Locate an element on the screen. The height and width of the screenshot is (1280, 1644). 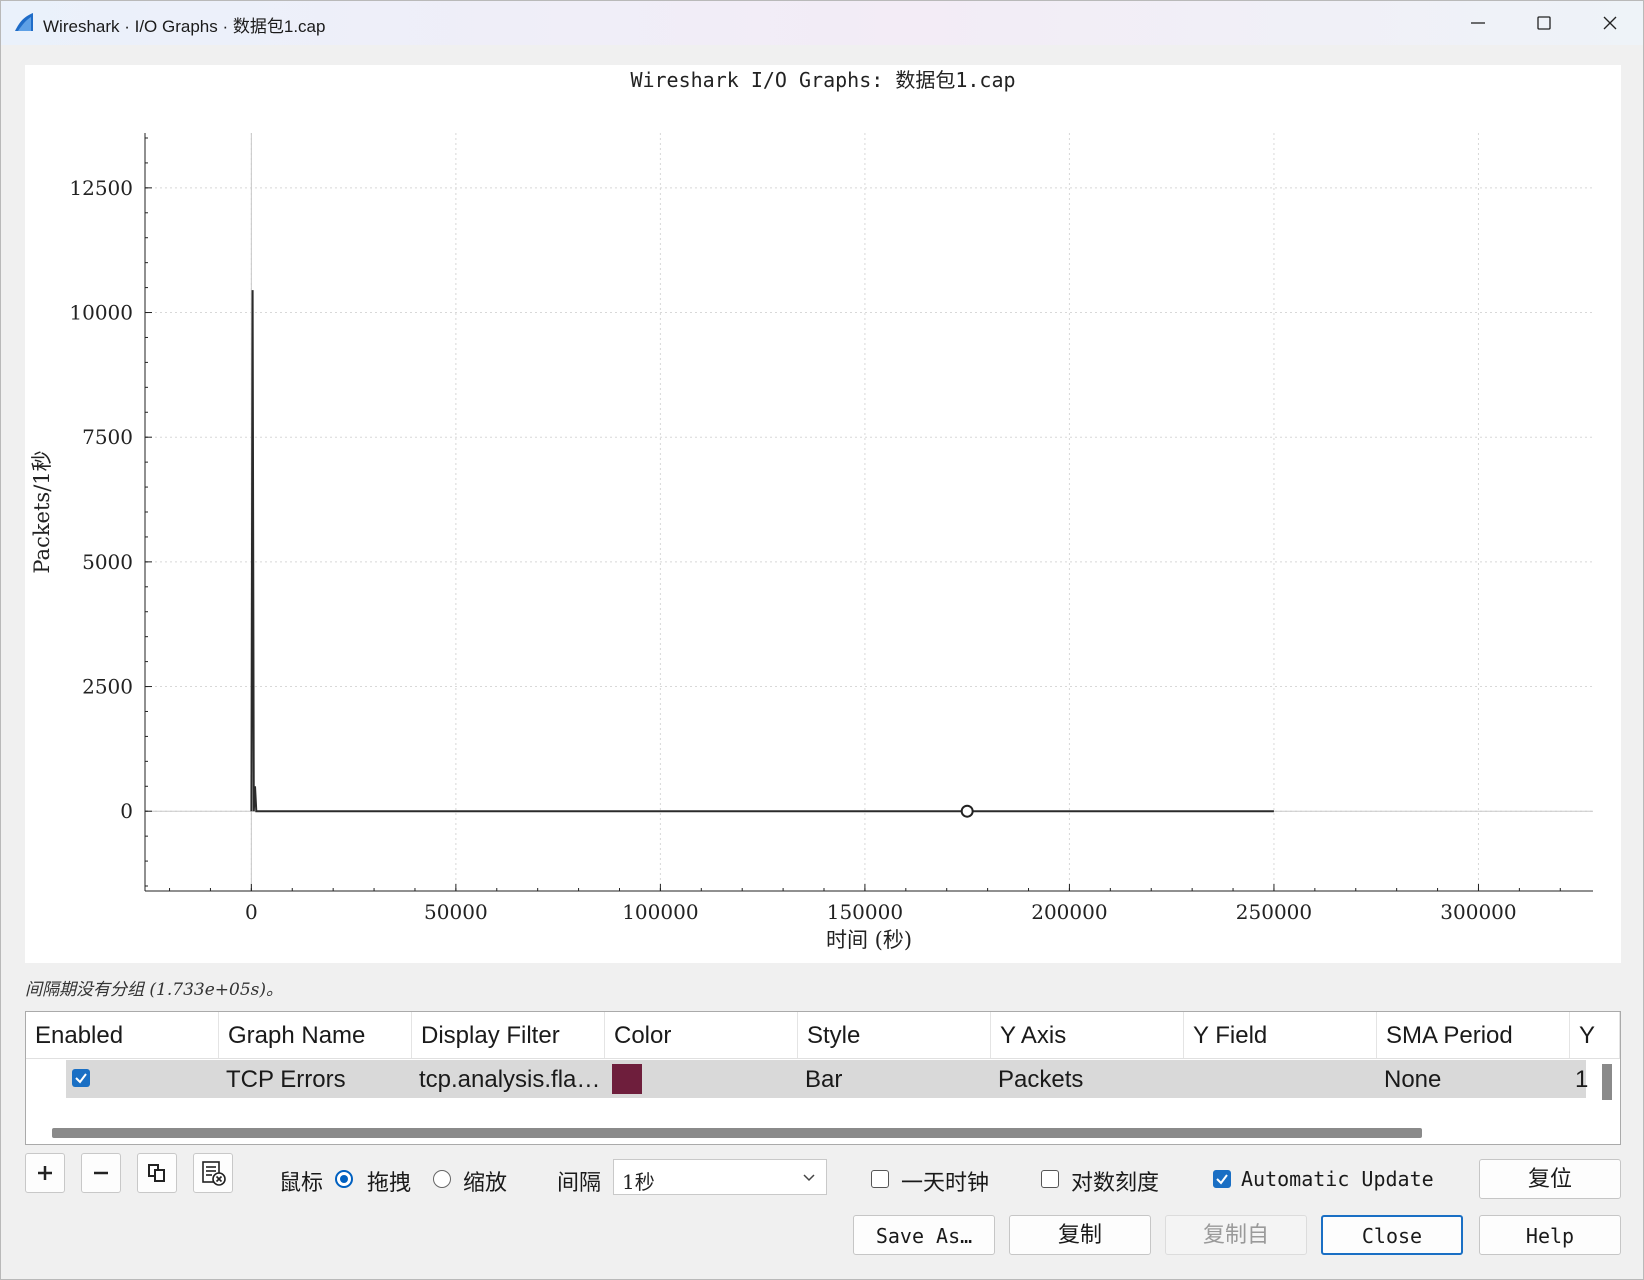
x-tick-label: 150000 is located at coordinates (865, 912).